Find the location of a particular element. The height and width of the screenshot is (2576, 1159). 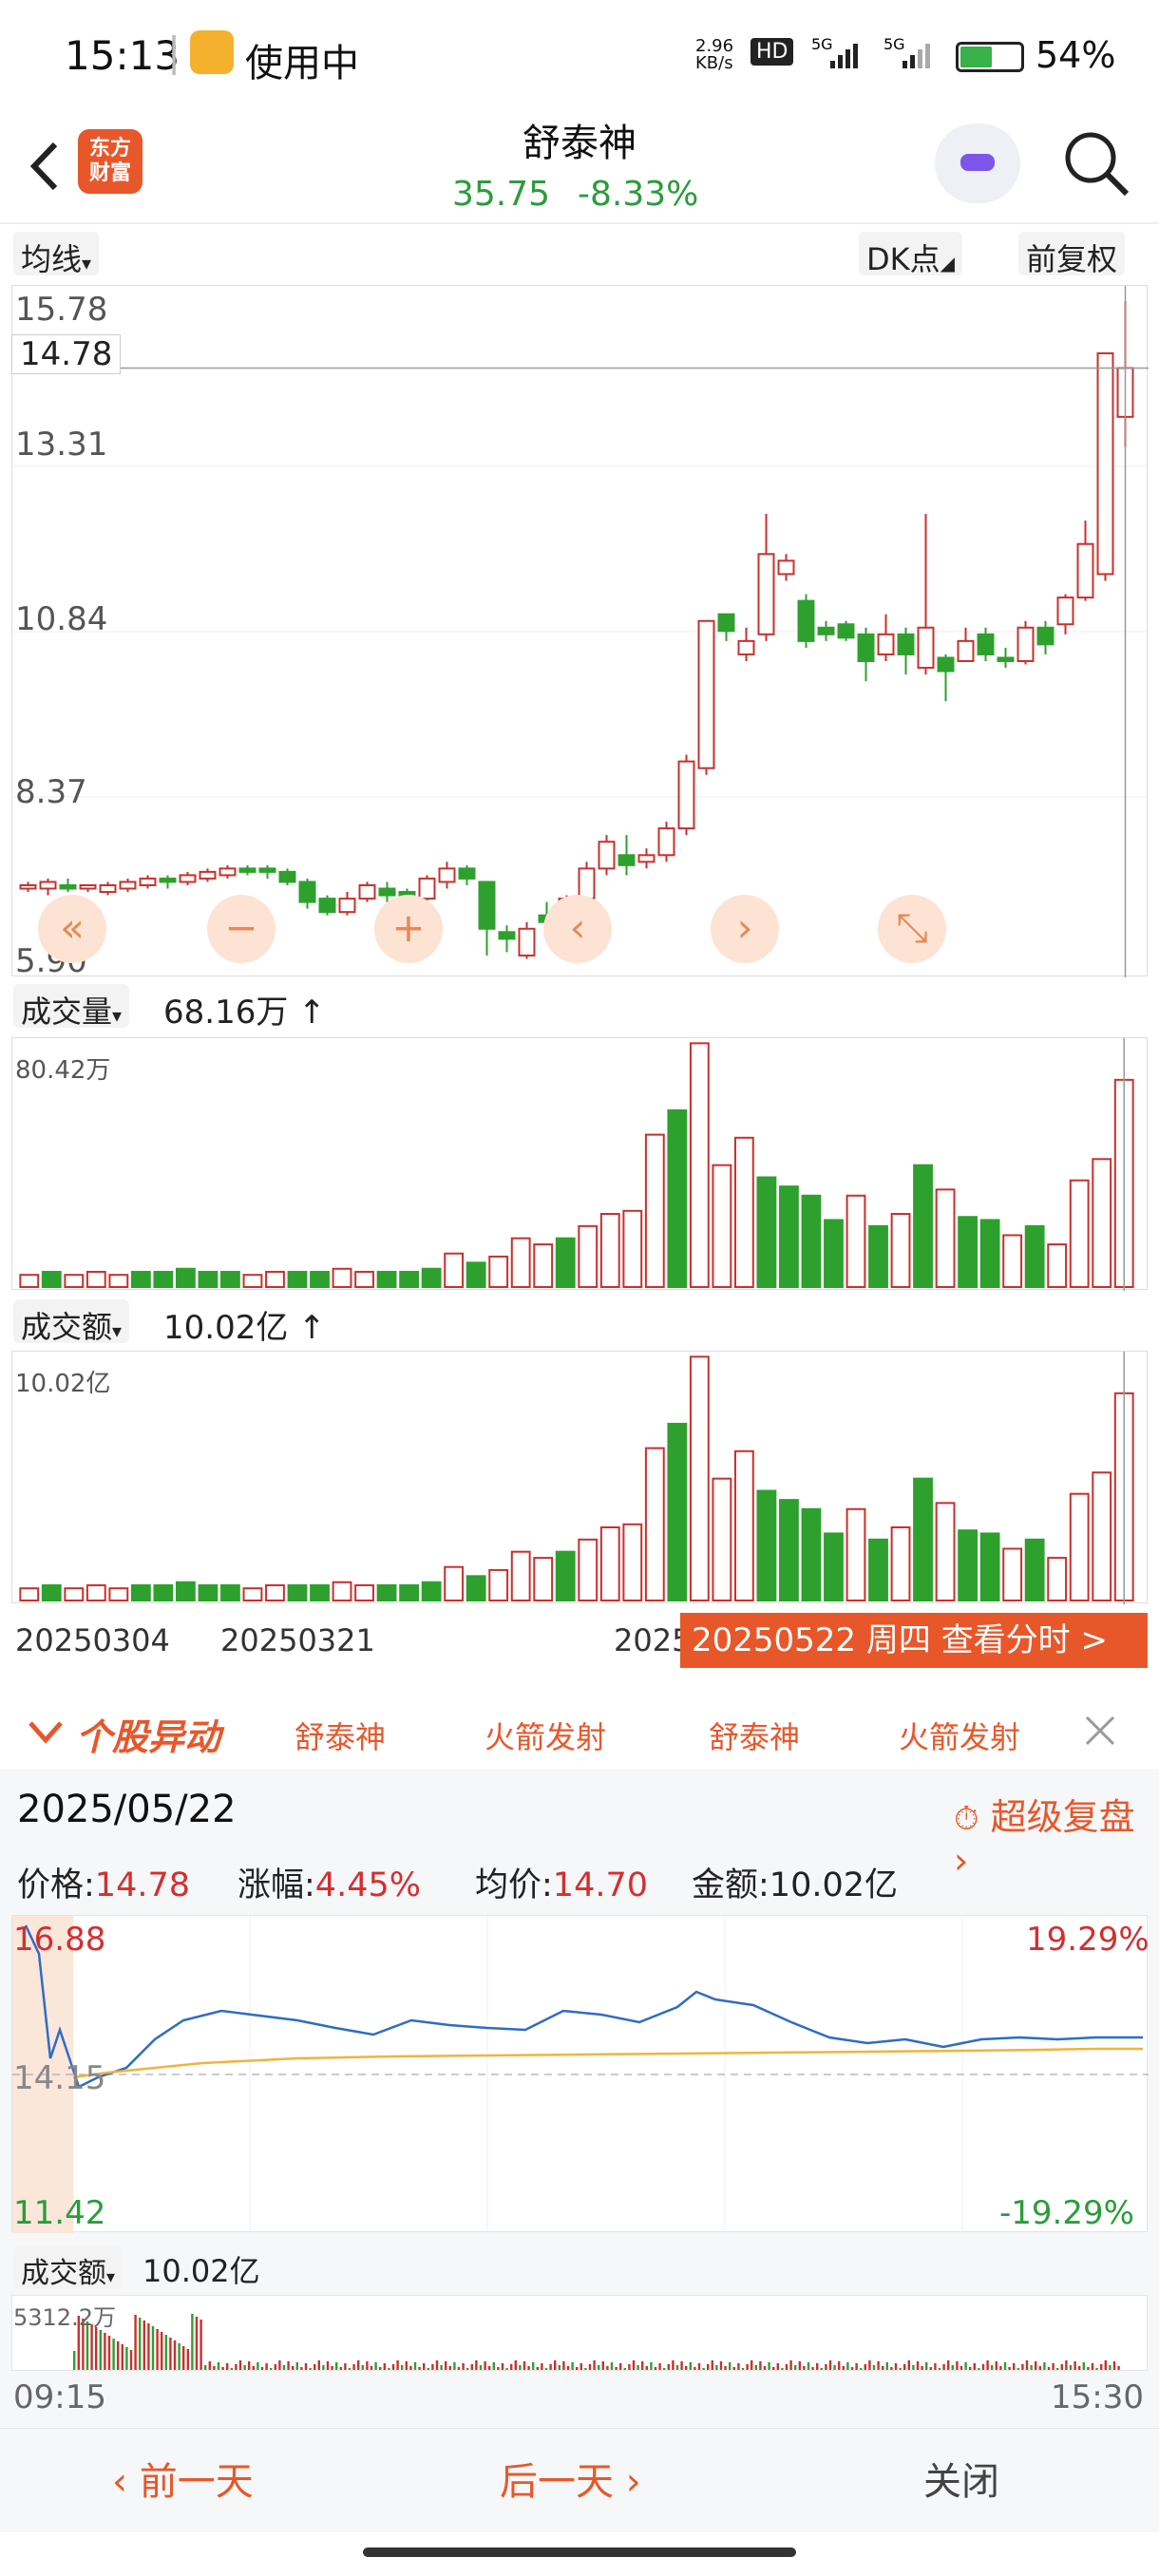

abnormal-item-2: 火箭发射 is located at coordinates (545, 1735).